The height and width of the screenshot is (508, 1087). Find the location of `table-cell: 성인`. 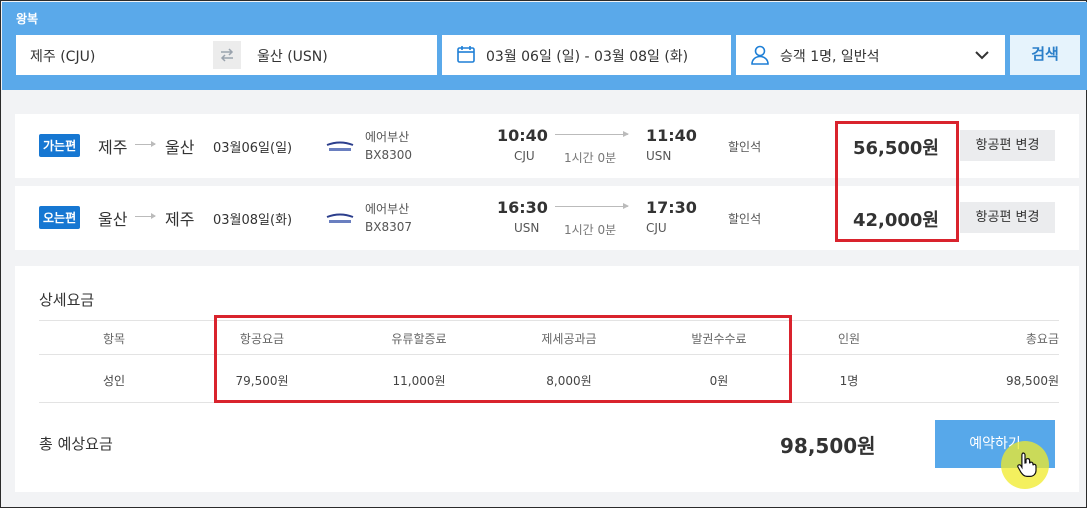

table-cell: 성인 is located at coordinates (114, 381).